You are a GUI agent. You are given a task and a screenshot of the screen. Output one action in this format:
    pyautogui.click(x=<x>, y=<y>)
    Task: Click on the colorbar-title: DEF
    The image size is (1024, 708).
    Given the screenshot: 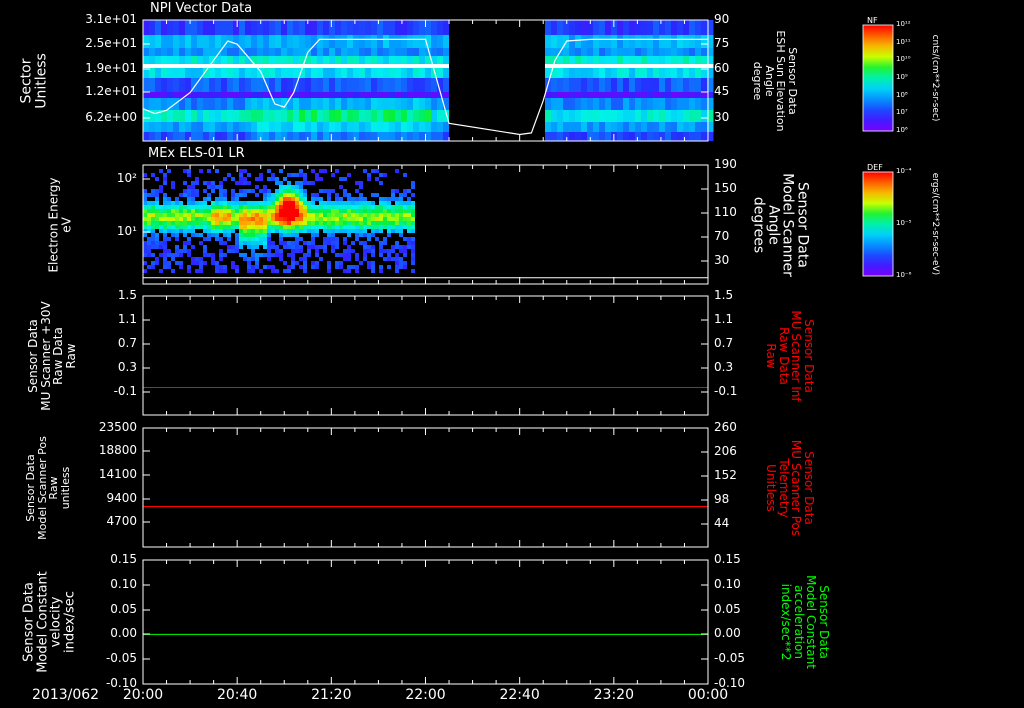 What is the action you would take?
    pyautogui.click(x=875, y=167)
    